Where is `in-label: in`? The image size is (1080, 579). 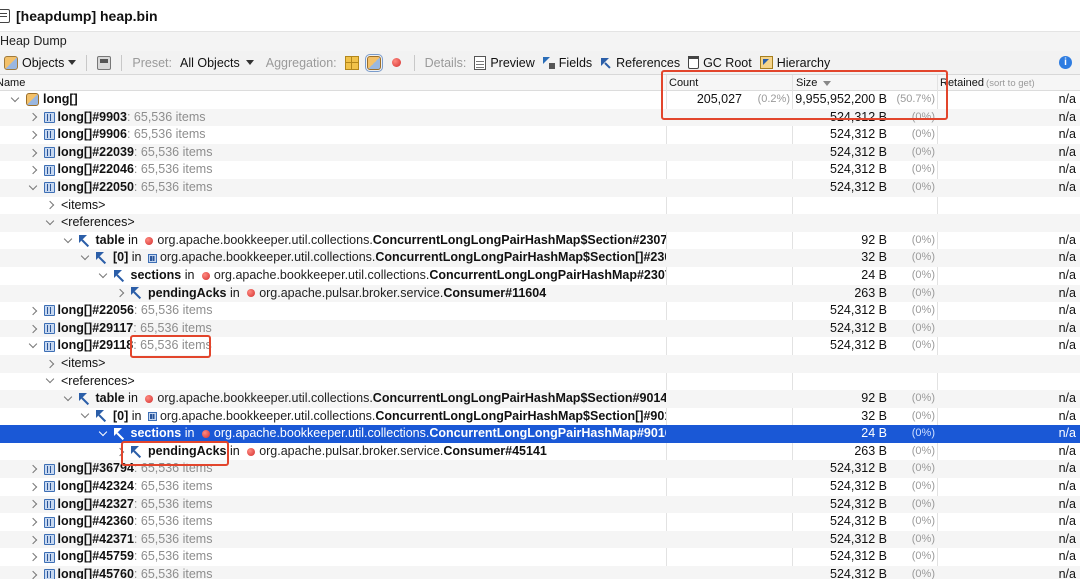 in-label: in is located at coordinates (189, 433).